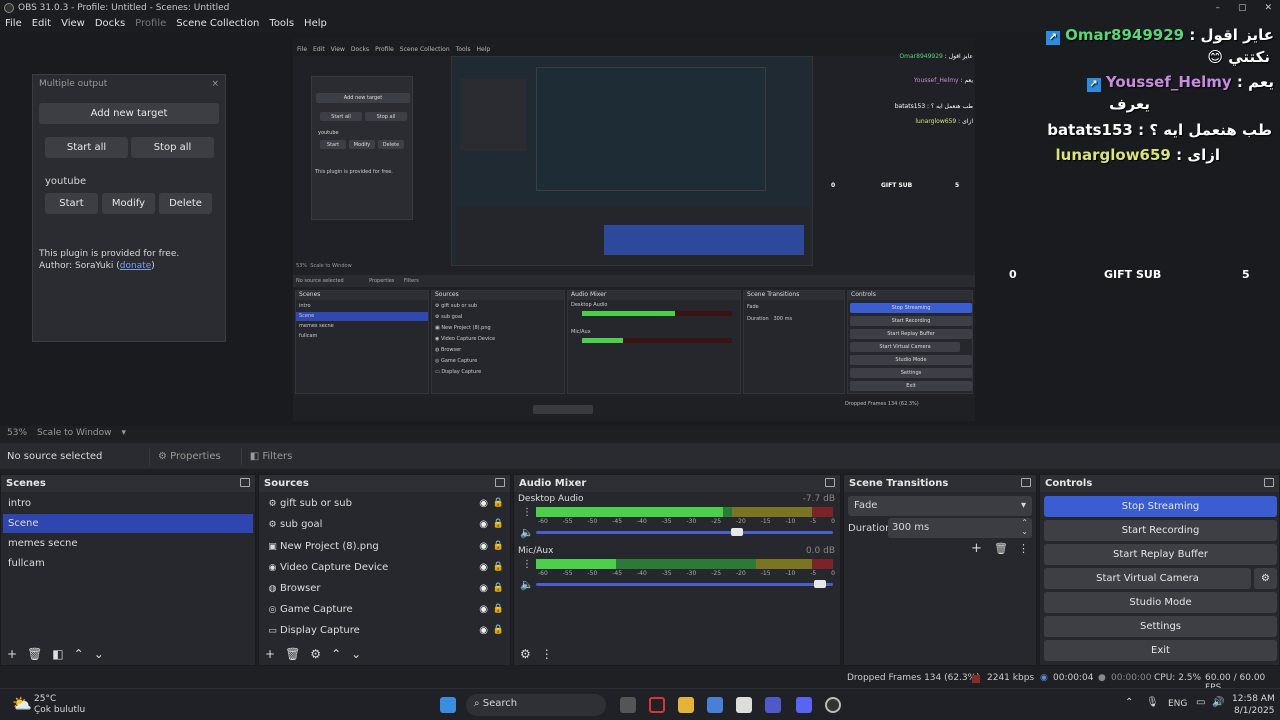  Describe the element at coordinates (384, 609) in the screenshot. I see `source-item: ◎ Game Capture ◉ 🔒` at that location.